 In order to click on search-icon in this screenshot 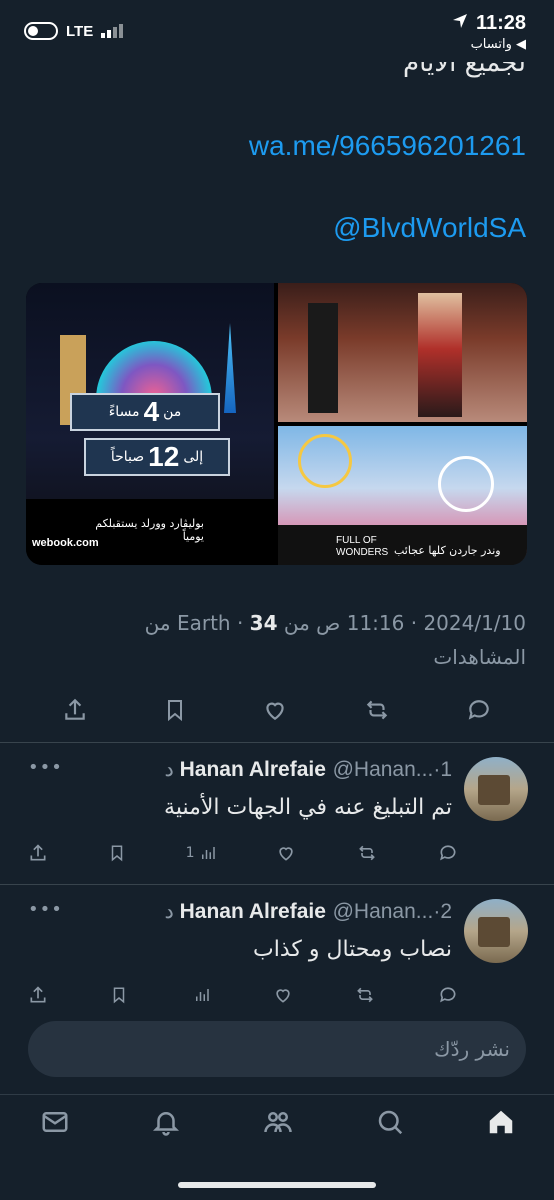, I will do `click(390, 1122)`.